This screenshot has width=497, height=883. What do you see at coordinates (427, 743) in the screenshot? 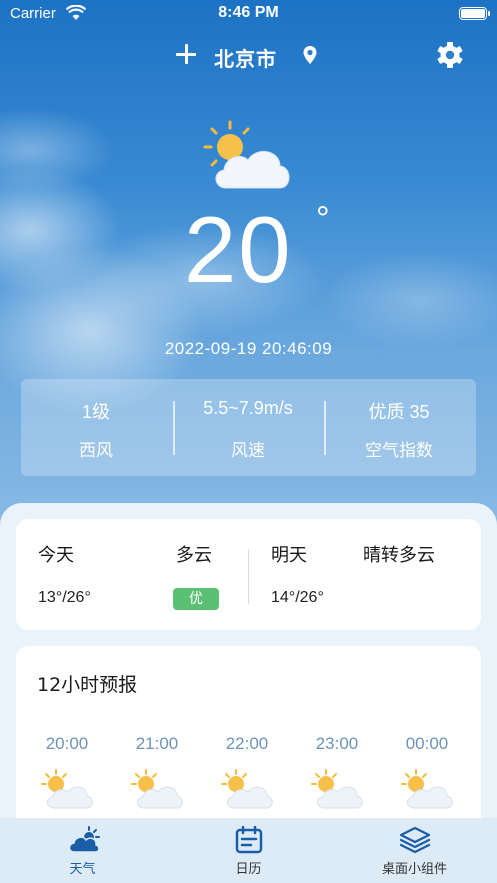
I see `hour-time: 00:00` at bounding box center [427, 743].